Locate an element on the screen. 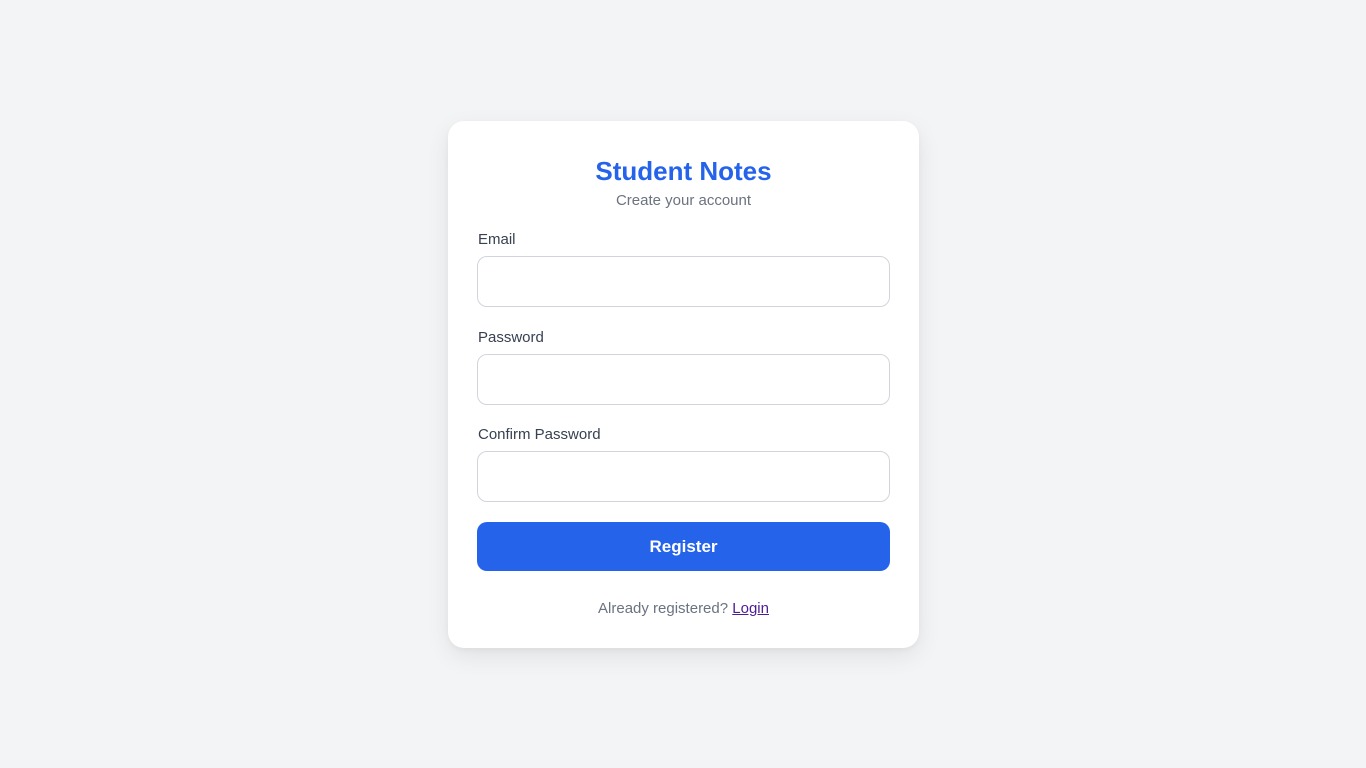 The width and height of the screenshot is (1366, 768). login-prompt: Already registered? Login is located at coordinates (683, 609).